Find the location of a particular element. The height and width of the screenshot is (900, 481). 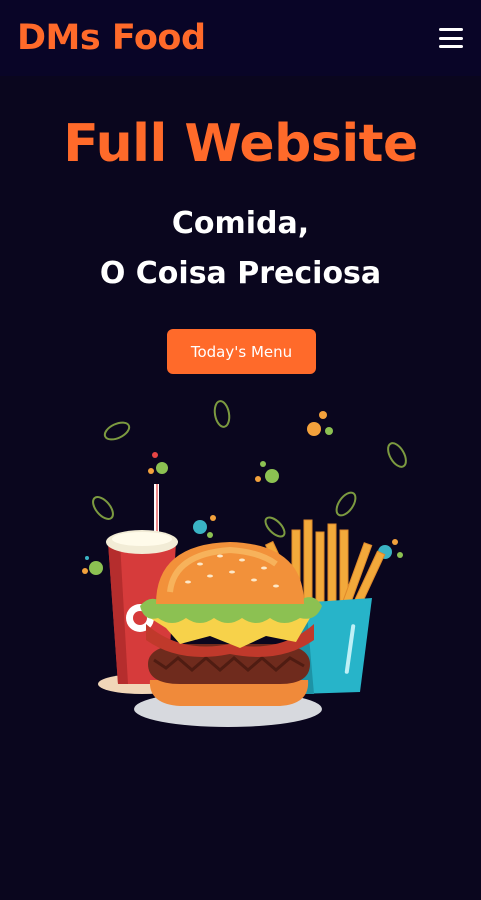

navbar: DMs Food is located at coordinates (240, 38).